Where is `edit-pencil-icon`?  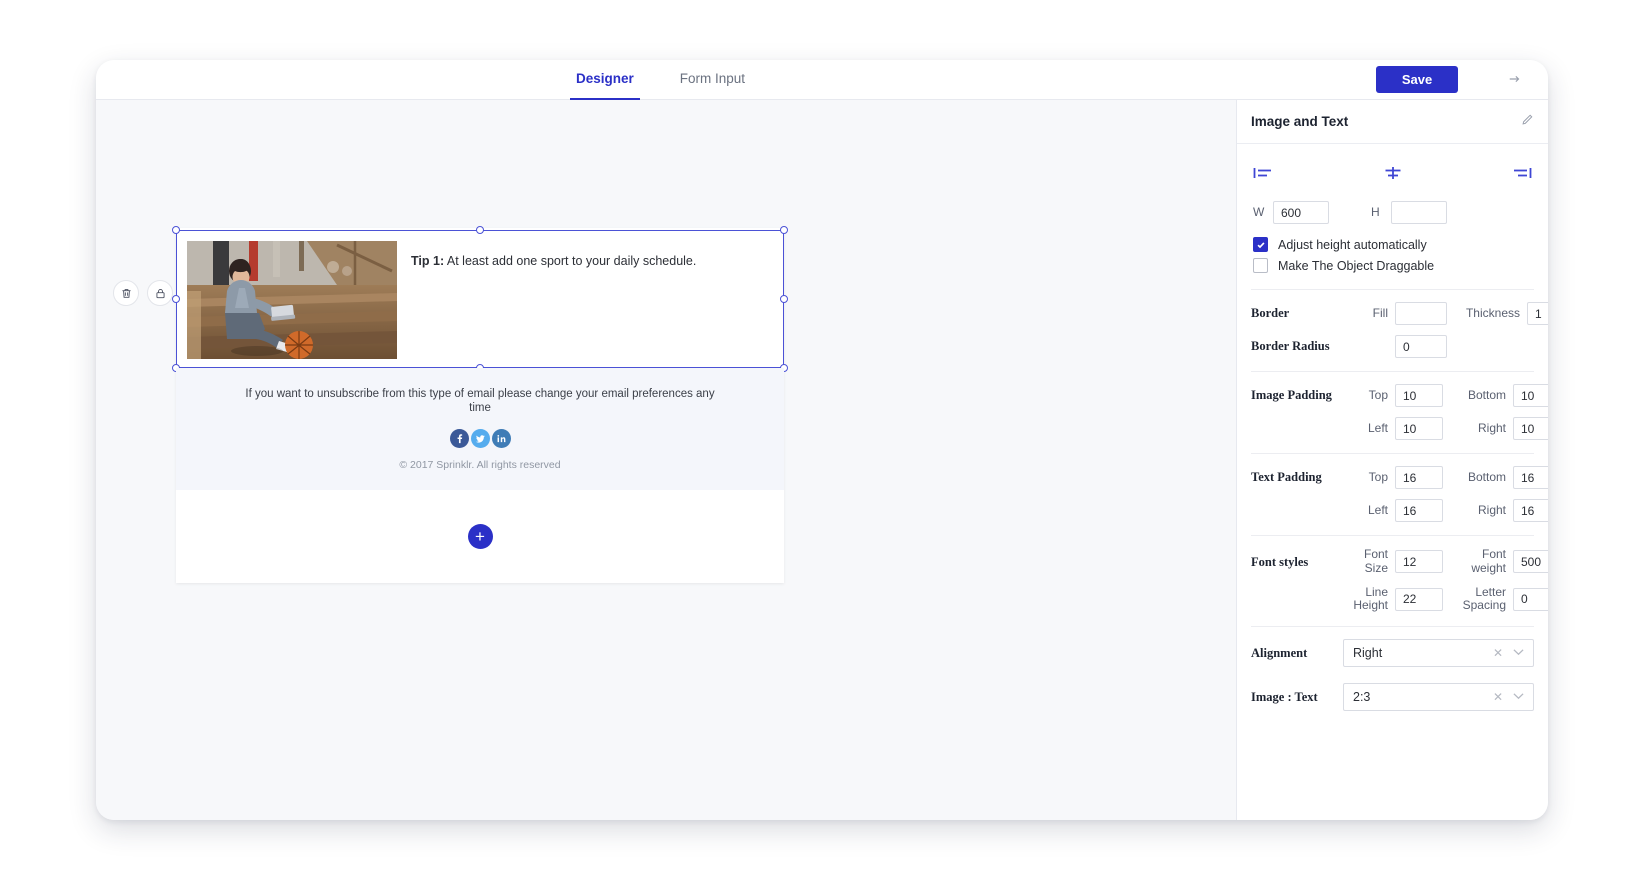
edit-pencil-icon is located at coordinates (1527, 122).